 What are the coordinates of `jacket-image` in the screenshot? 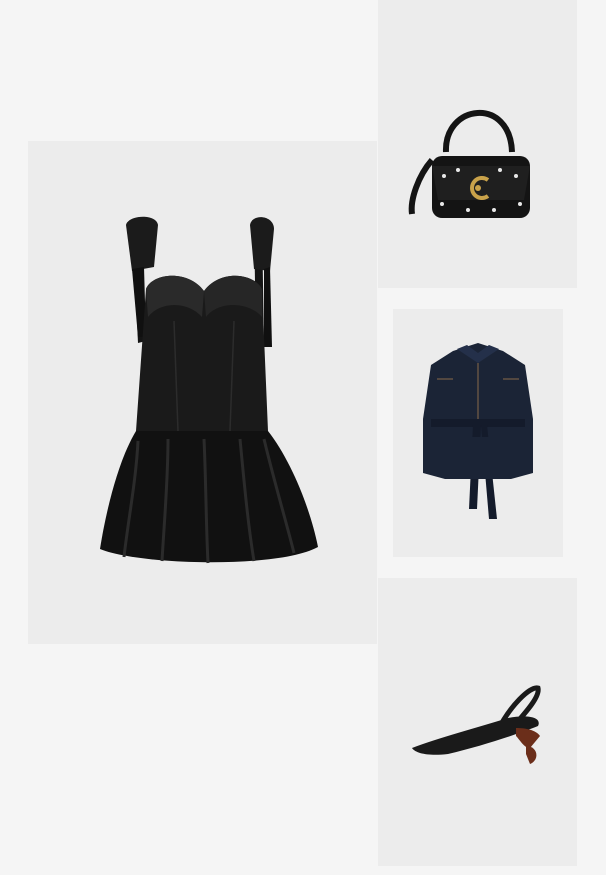 It's located at (478, 431).